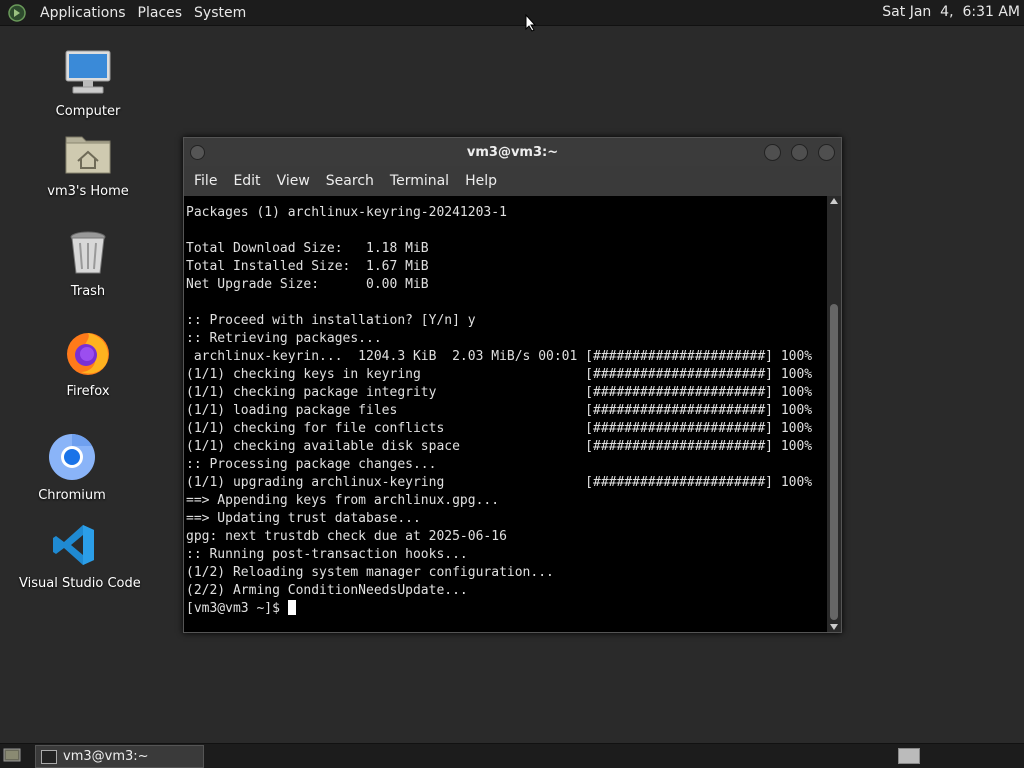 The height and width of the screenshot is (768, 1024). Describe the element at coordinates (834, 201) in the screenshot. I see `scroll-up-arrow-icon` at that location.